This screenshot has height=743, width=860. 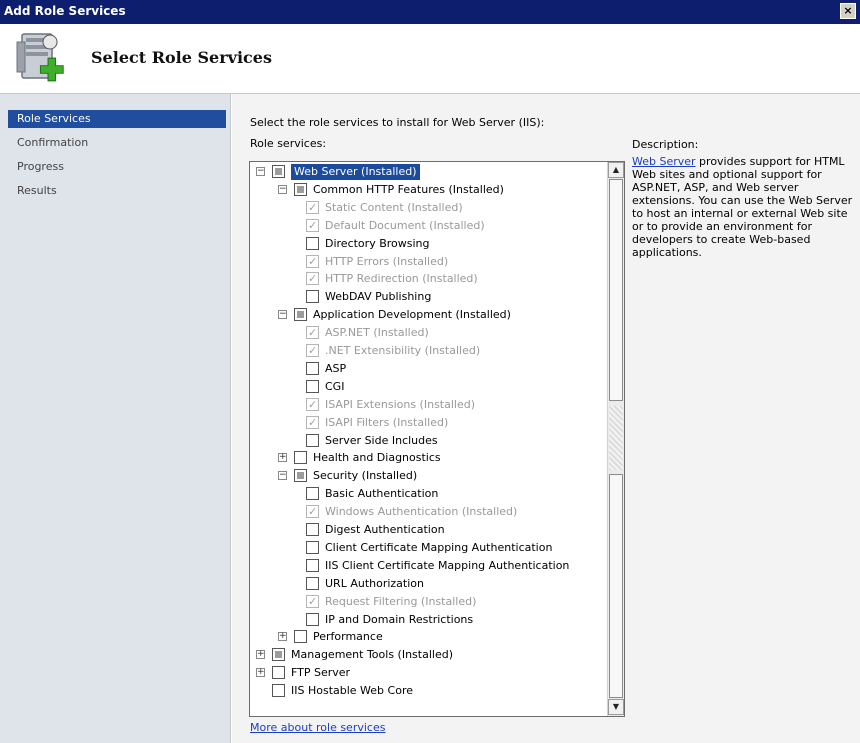 I want to click on tree-item: ✓ Windows Authentication (Installed), so click(x=427, y=512).